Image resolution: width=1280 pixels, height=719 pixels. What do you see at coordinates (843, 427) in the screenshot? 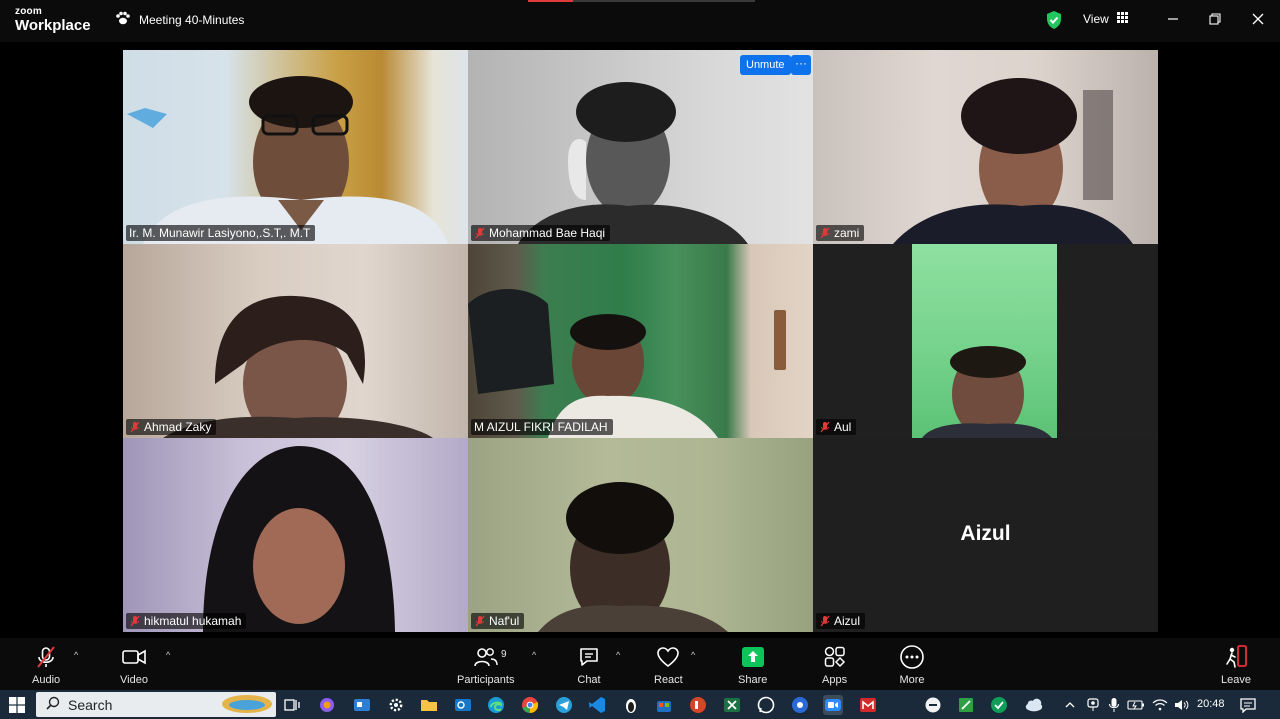
I see `participant-name: Aul` at bounding box center [843, 427].